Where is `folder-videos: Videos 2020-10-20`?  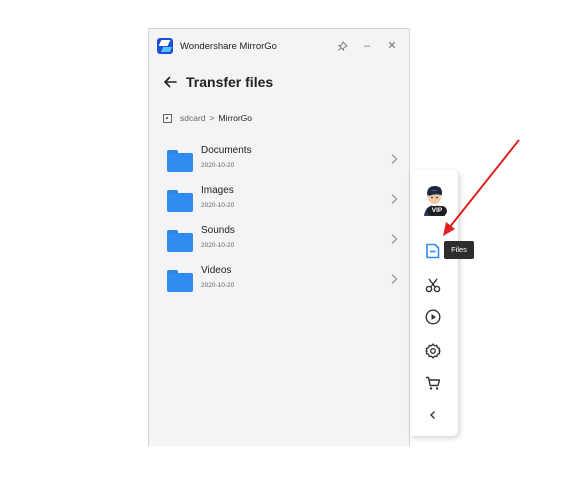 folder-videos: Videos 2020-10-20 is located at coordinates (279, 281).